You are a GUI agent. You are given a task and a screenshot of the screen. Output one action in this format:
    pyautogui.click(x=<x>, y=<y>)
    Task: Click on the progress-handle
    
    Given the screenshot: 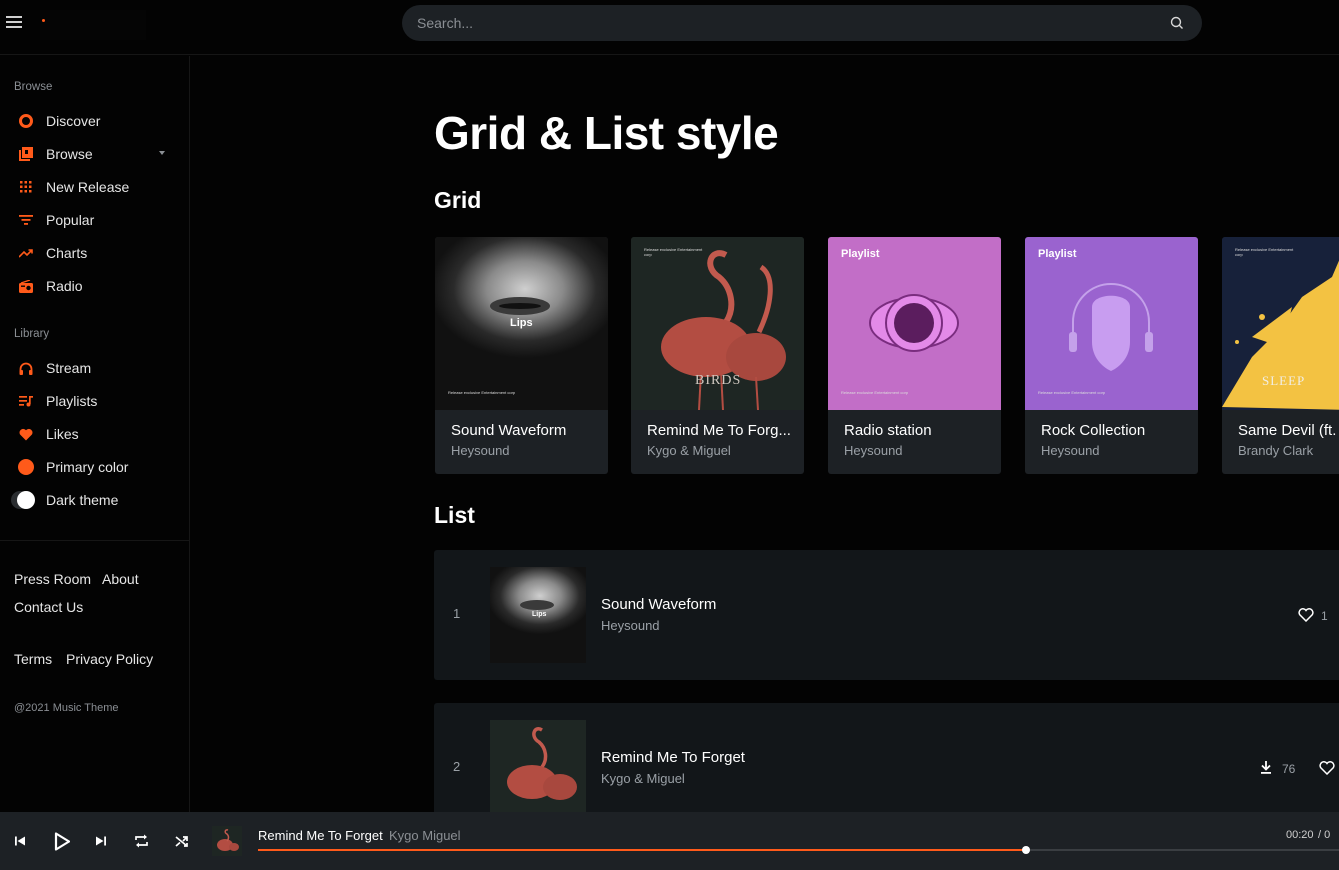 What is the action you would take?
    pyautogui.click(x=1026, y=850)
    